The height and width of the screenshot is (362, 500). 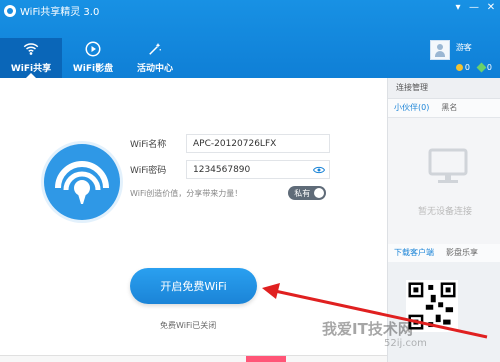 I want to click on eye-icon, so click(x=319, y=170).